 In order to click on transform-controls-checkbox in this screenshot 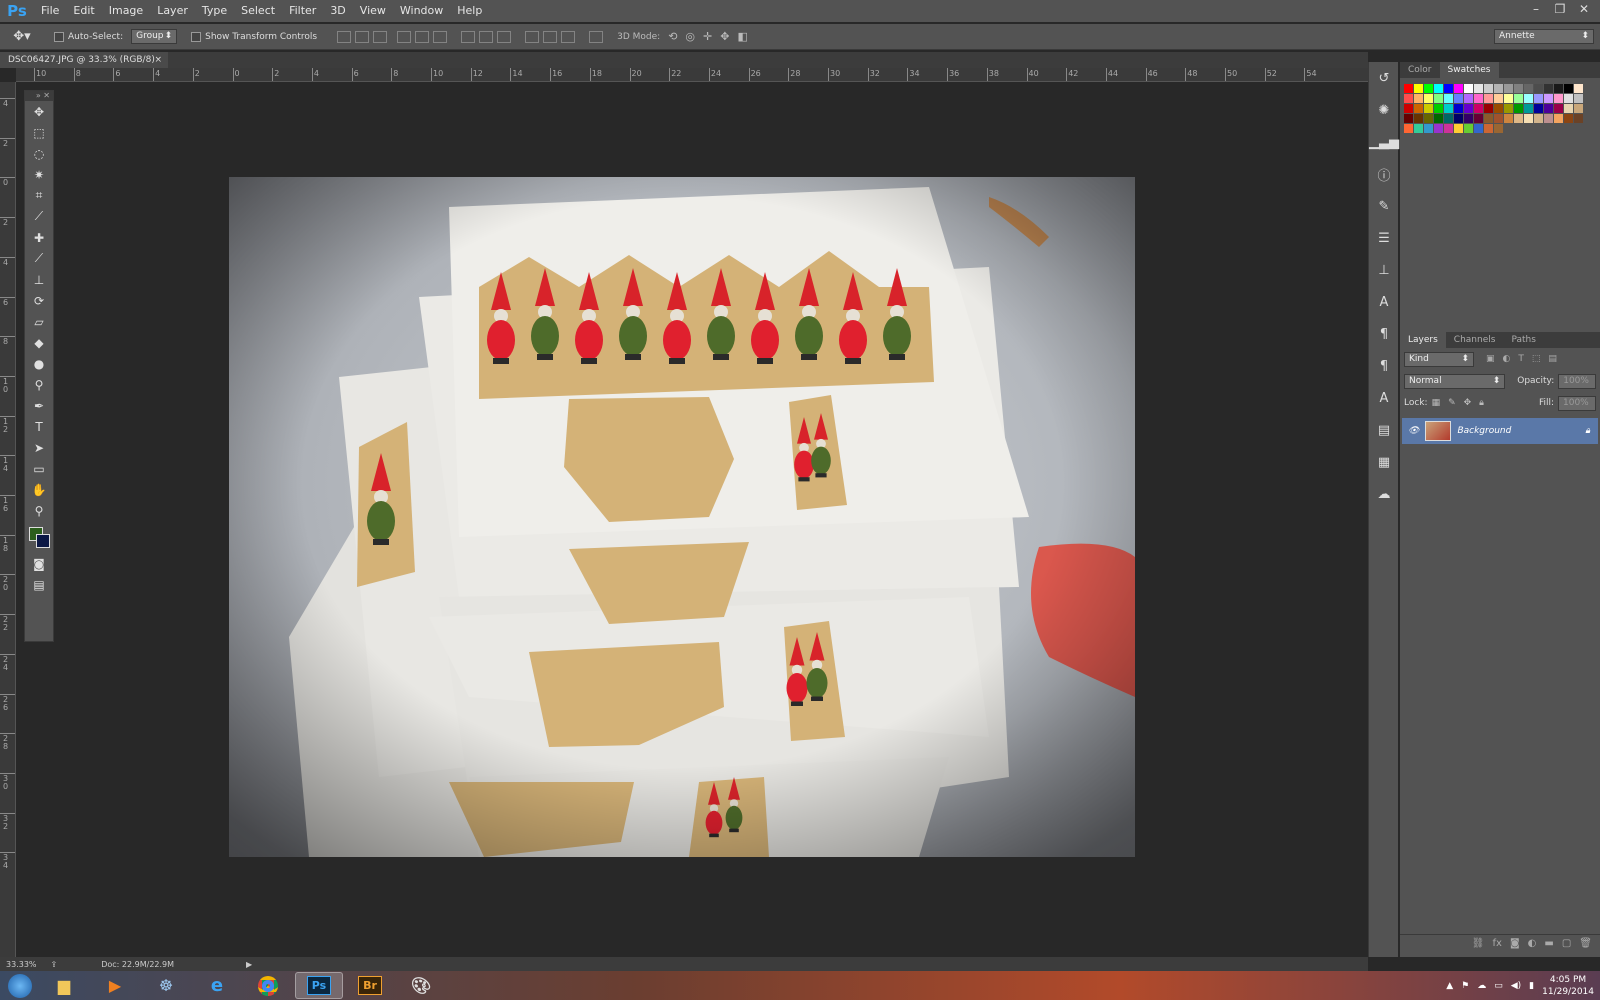, I will do `click(196, 36)`.